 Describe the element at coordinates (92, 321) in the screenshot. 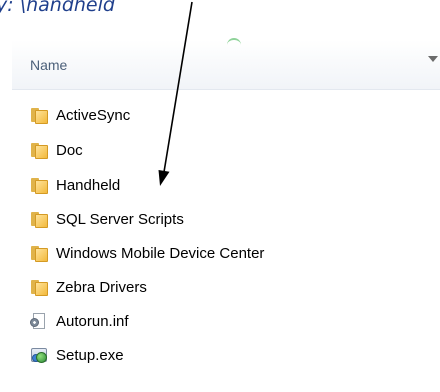

I see `item-label: Autorun.inf` at that location.